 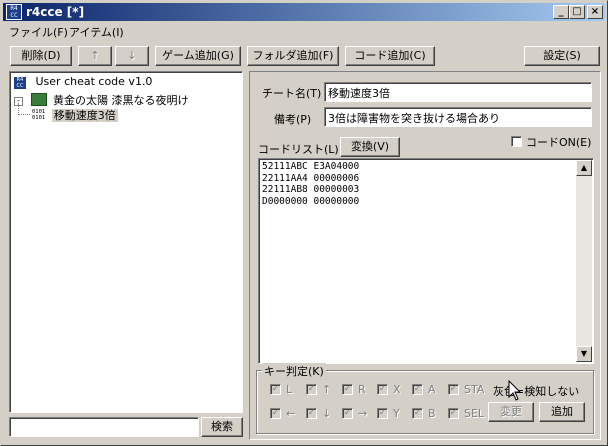 I want to click on maximize-icon: □, so click(x=577, y=11).